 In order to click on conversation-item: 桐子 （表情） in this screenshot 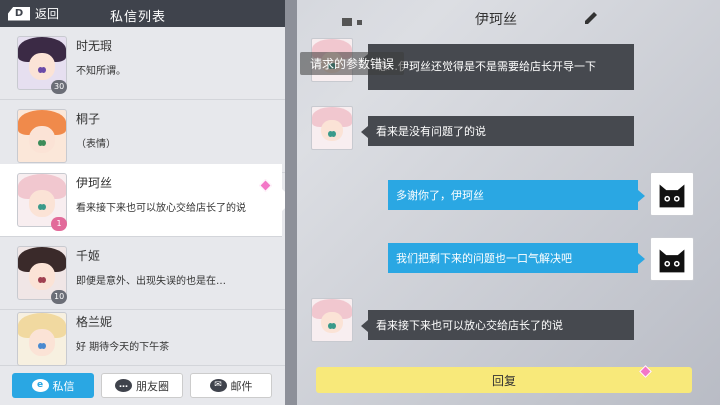, I will do `click(142, 136)`.